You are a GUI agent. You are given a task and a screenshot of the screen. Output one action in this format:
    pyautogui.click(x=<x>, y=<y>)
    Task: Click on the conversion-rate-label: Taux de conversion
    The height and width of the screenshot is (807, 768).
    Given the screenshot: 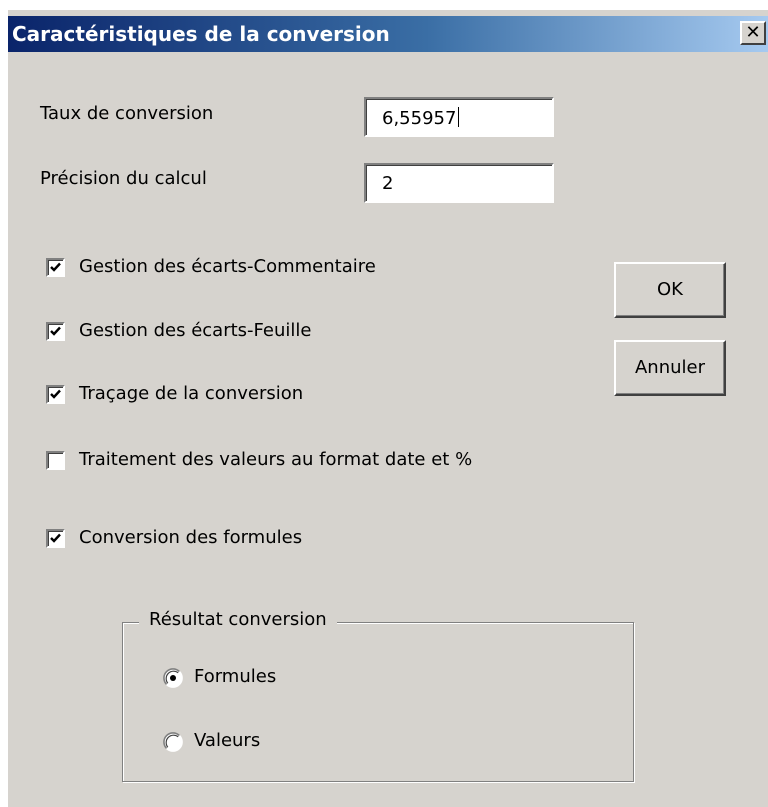 What is the action you would take?
    pyautogui.click(x=127, y=113)
    